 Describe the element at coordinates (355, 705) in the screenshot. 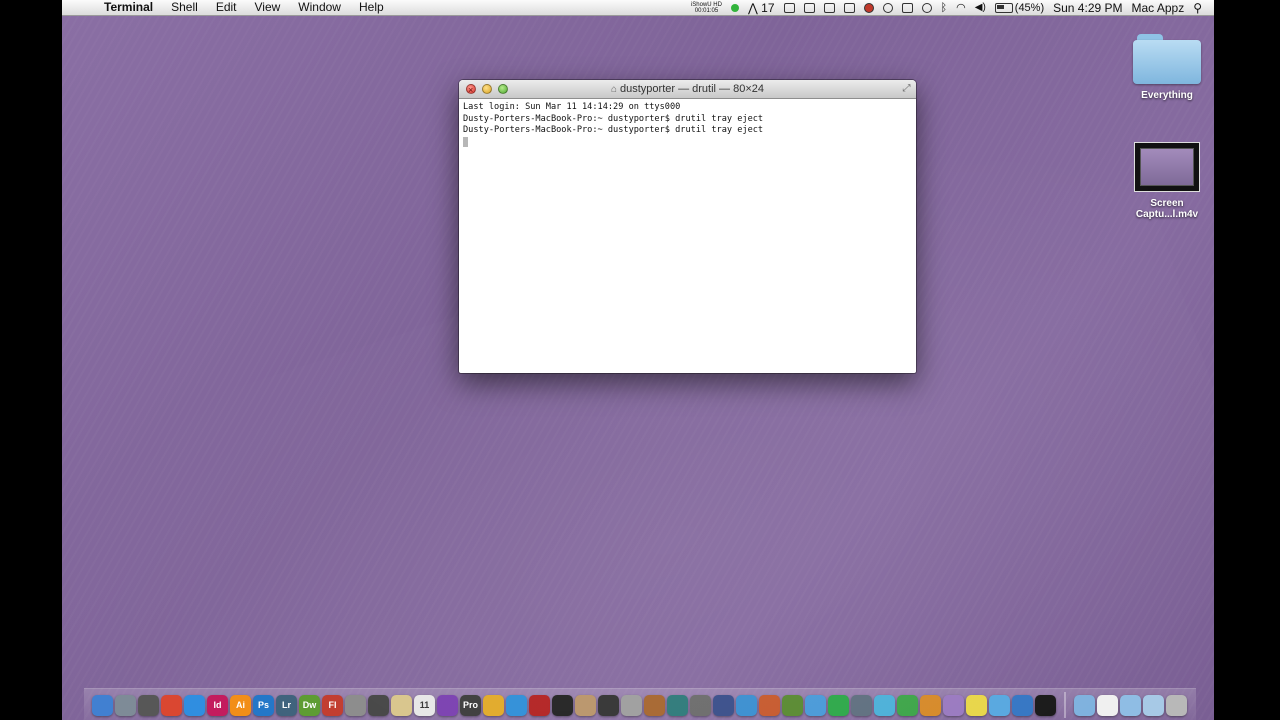

I see `dock-automator-icon` at that location.